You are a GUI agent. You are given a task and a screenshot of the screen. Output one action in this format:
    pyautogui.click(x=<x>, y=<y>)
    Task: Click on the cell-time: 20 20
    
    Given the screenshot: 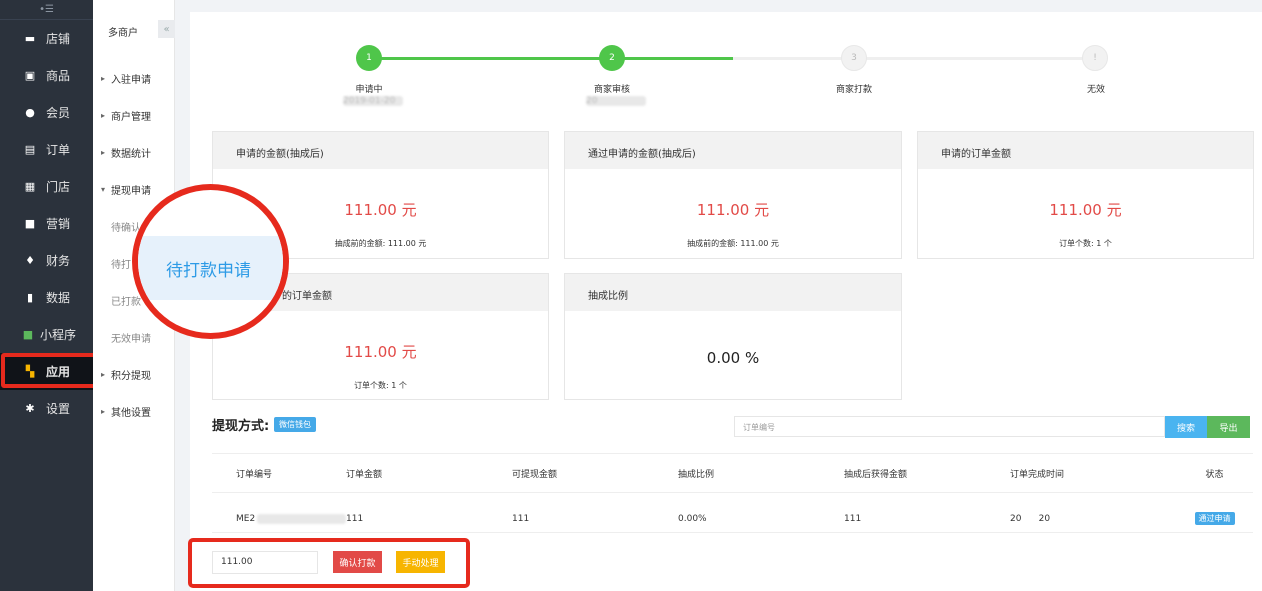 What is the action you would take?
    pyautogui.click(x=1030, y=518)
    